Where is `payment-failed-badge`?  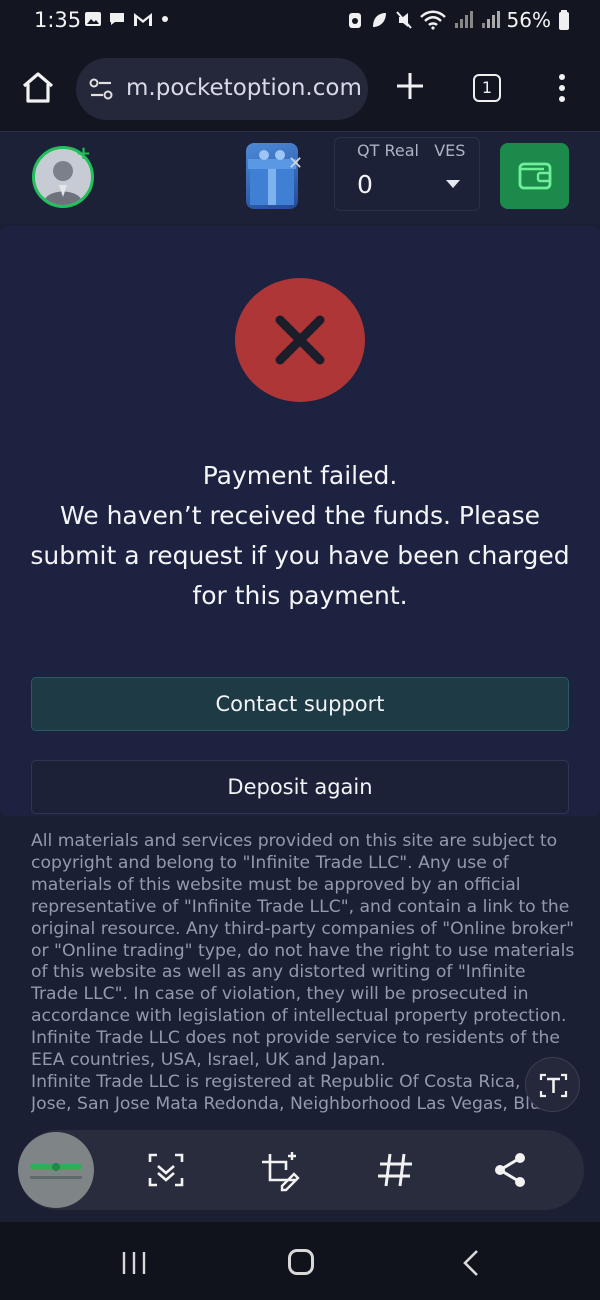
payment-failed-badge is located at coordinates (300, 340).